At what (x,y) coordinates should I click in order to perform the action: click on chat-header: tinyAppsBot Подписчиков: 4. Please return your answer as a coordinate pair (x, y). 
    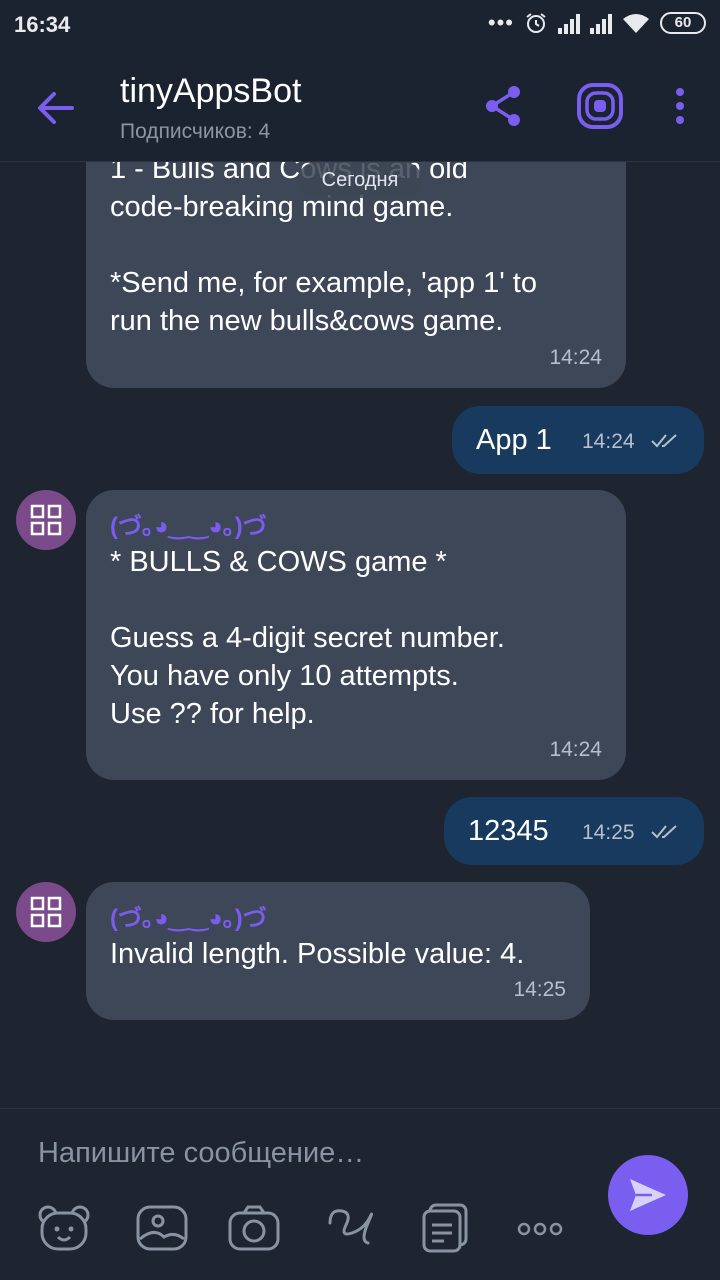
    Looking at the image, I should click on (360, 107).